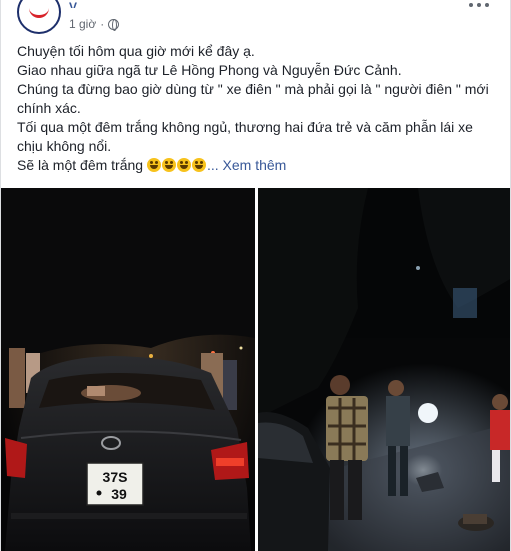  I want to click on post-header: V.. .. .. 1 giờ ·, so click(257, 20).